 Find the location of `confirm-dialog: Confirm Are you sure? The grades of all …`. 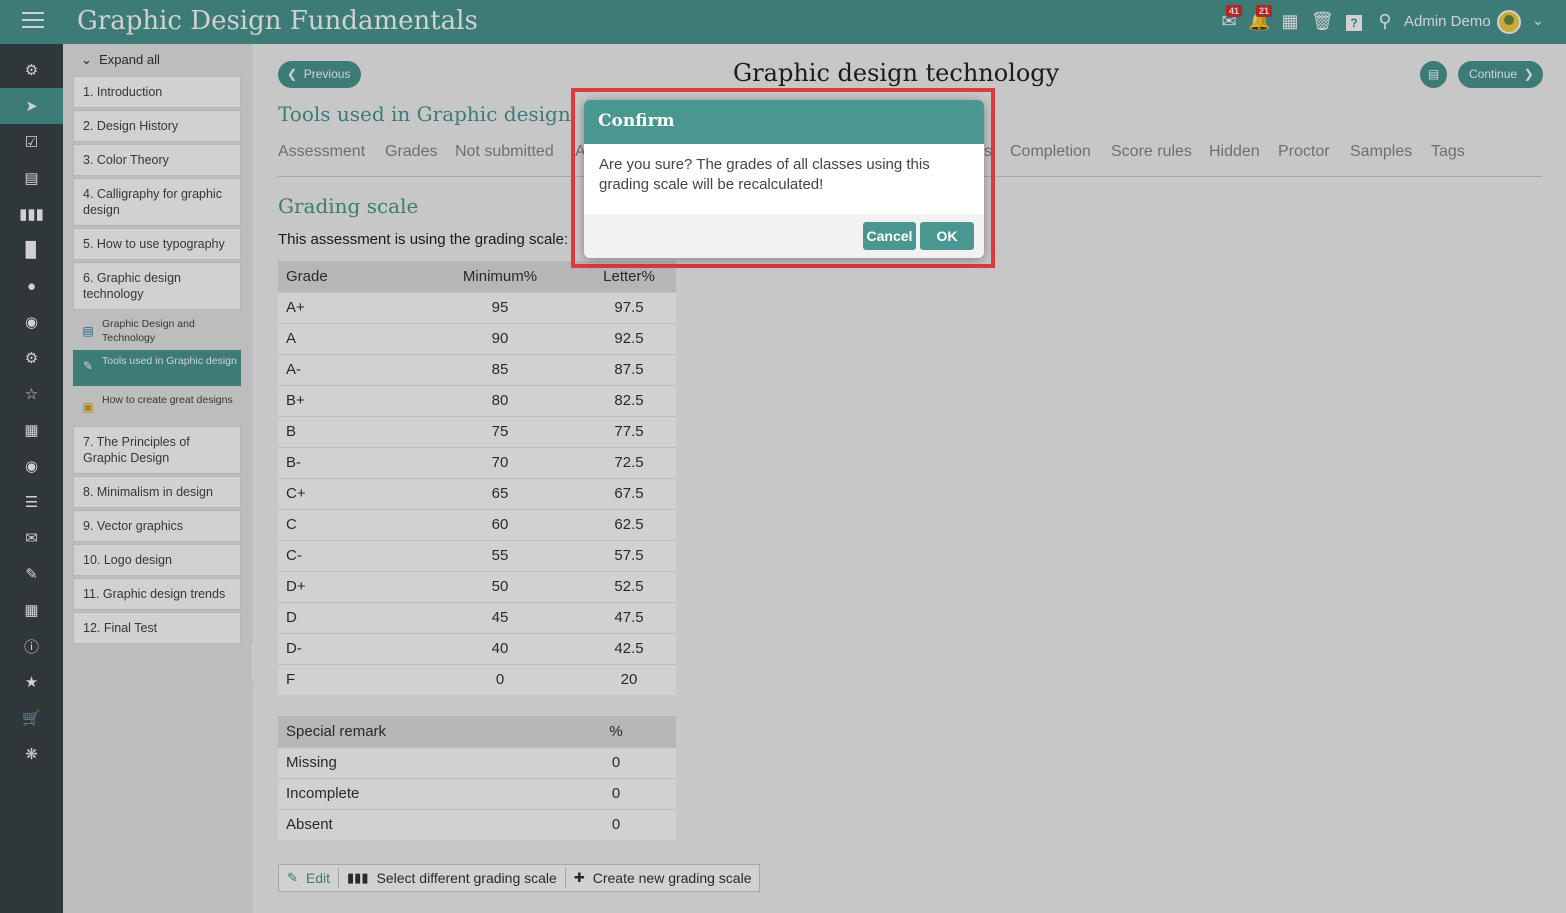

confirm-dialog: Confirm Are you sure? The grades of all … is located at coordinates (784, 179).